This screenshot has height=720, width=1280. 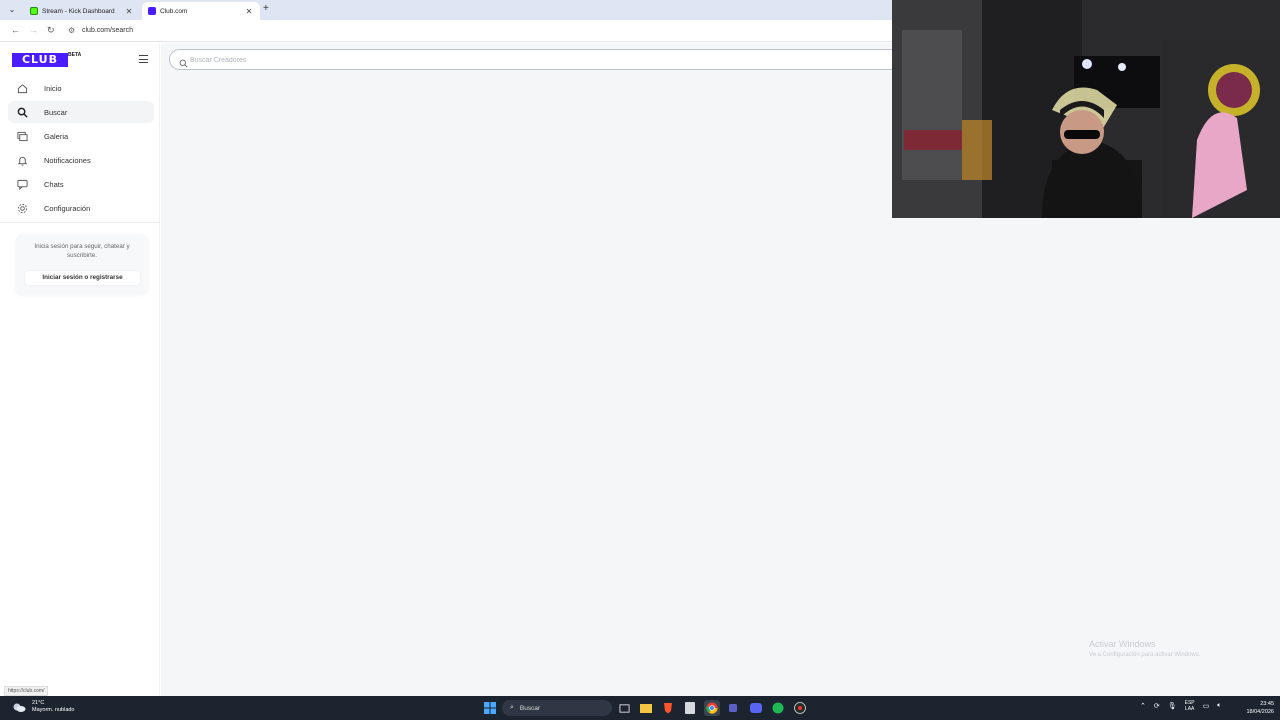 I want to click on task-view-icon, so click(x=624, y=708).